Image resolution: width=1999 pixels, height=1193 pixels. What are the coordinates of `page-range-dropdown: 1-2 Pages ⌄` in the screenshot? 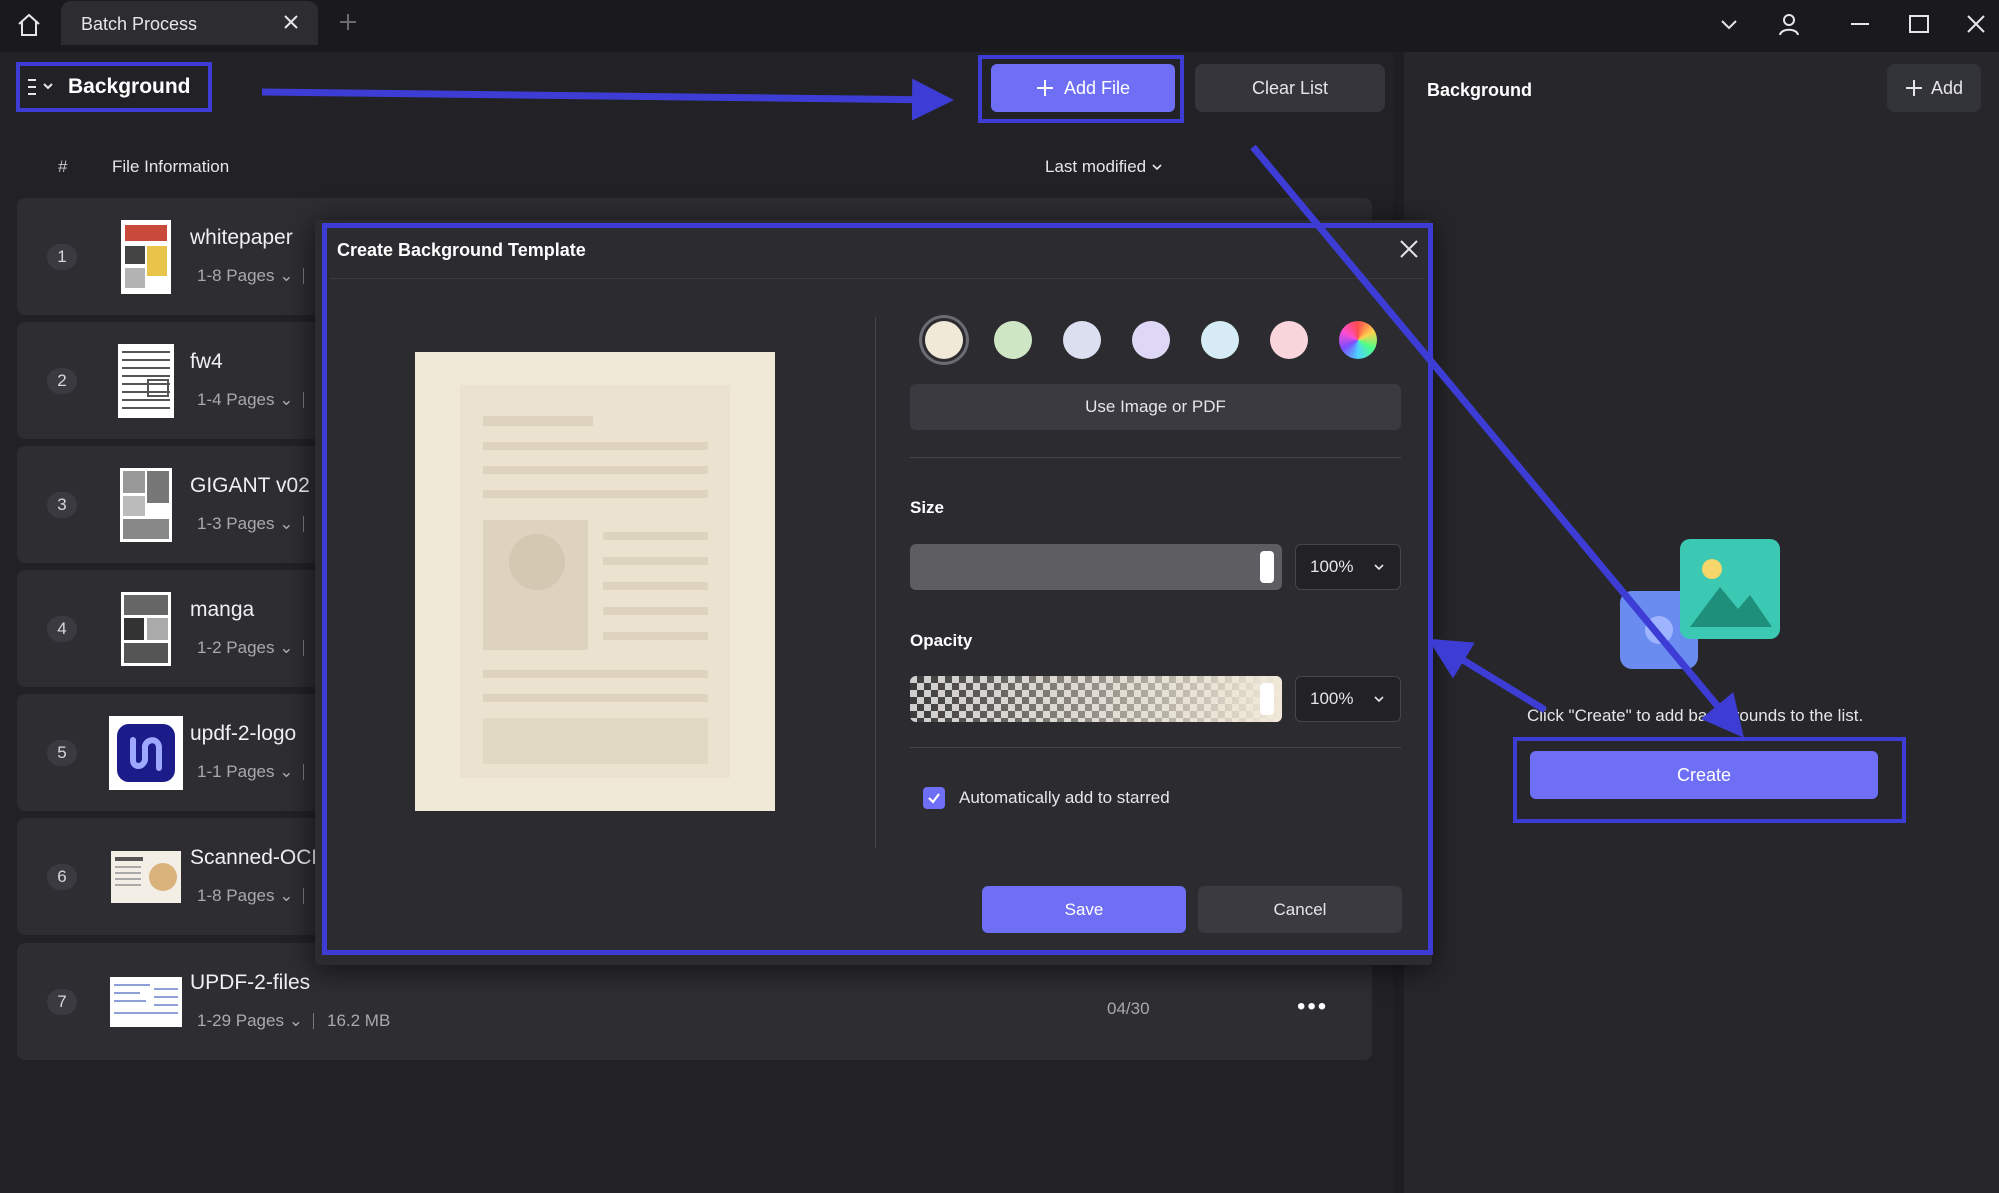 It's located at (245, 648).